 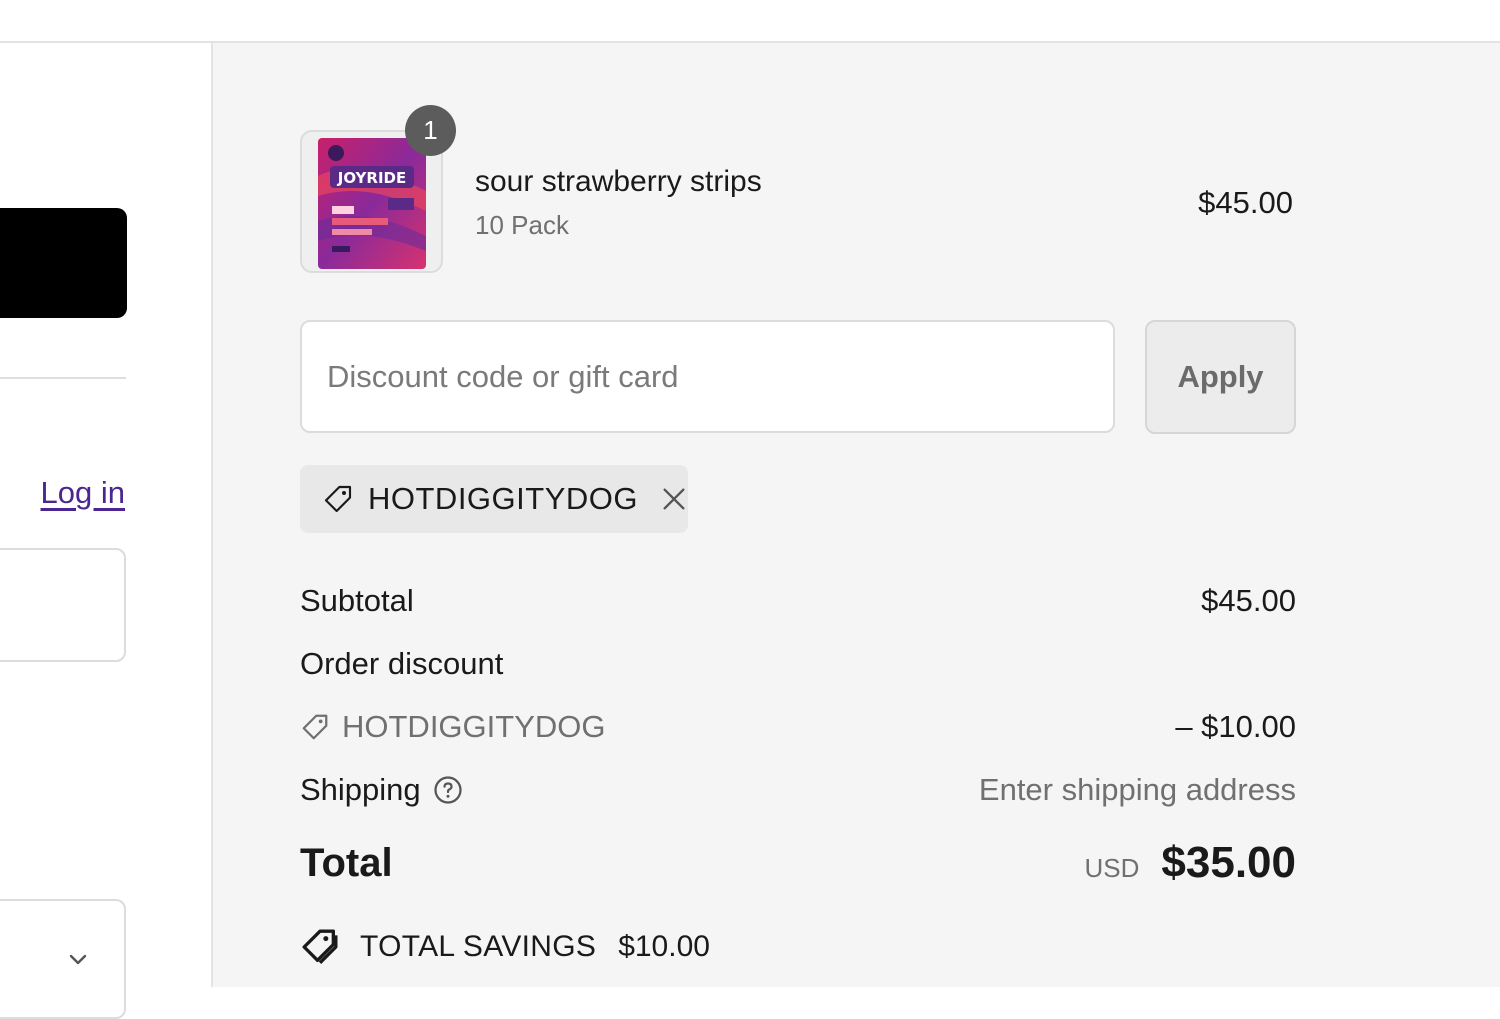 What do you see at coordinates (750, 21) in the screenshot?
I see `top-header-bar` at bounding box center [750, 21].